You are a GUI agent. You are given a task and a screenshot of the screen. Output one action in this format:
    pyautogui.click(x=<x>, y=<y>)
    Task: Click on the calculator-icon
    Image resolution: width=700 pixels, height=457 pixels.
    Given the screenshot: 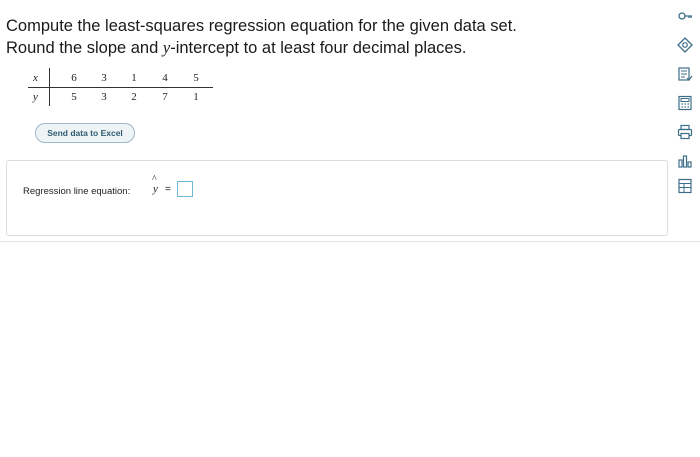 What is the action you would take?
    pyautogui.click(x=685, y=103)
    